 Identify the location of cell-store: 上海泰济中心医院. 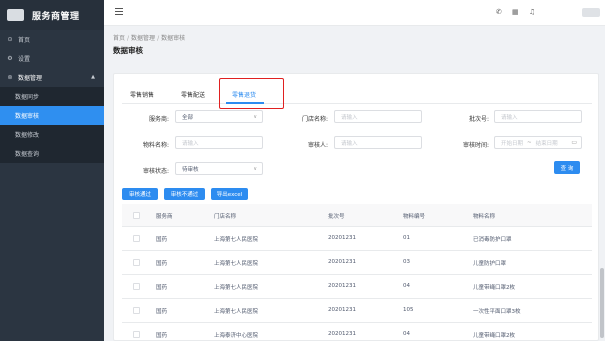
(236, 336).